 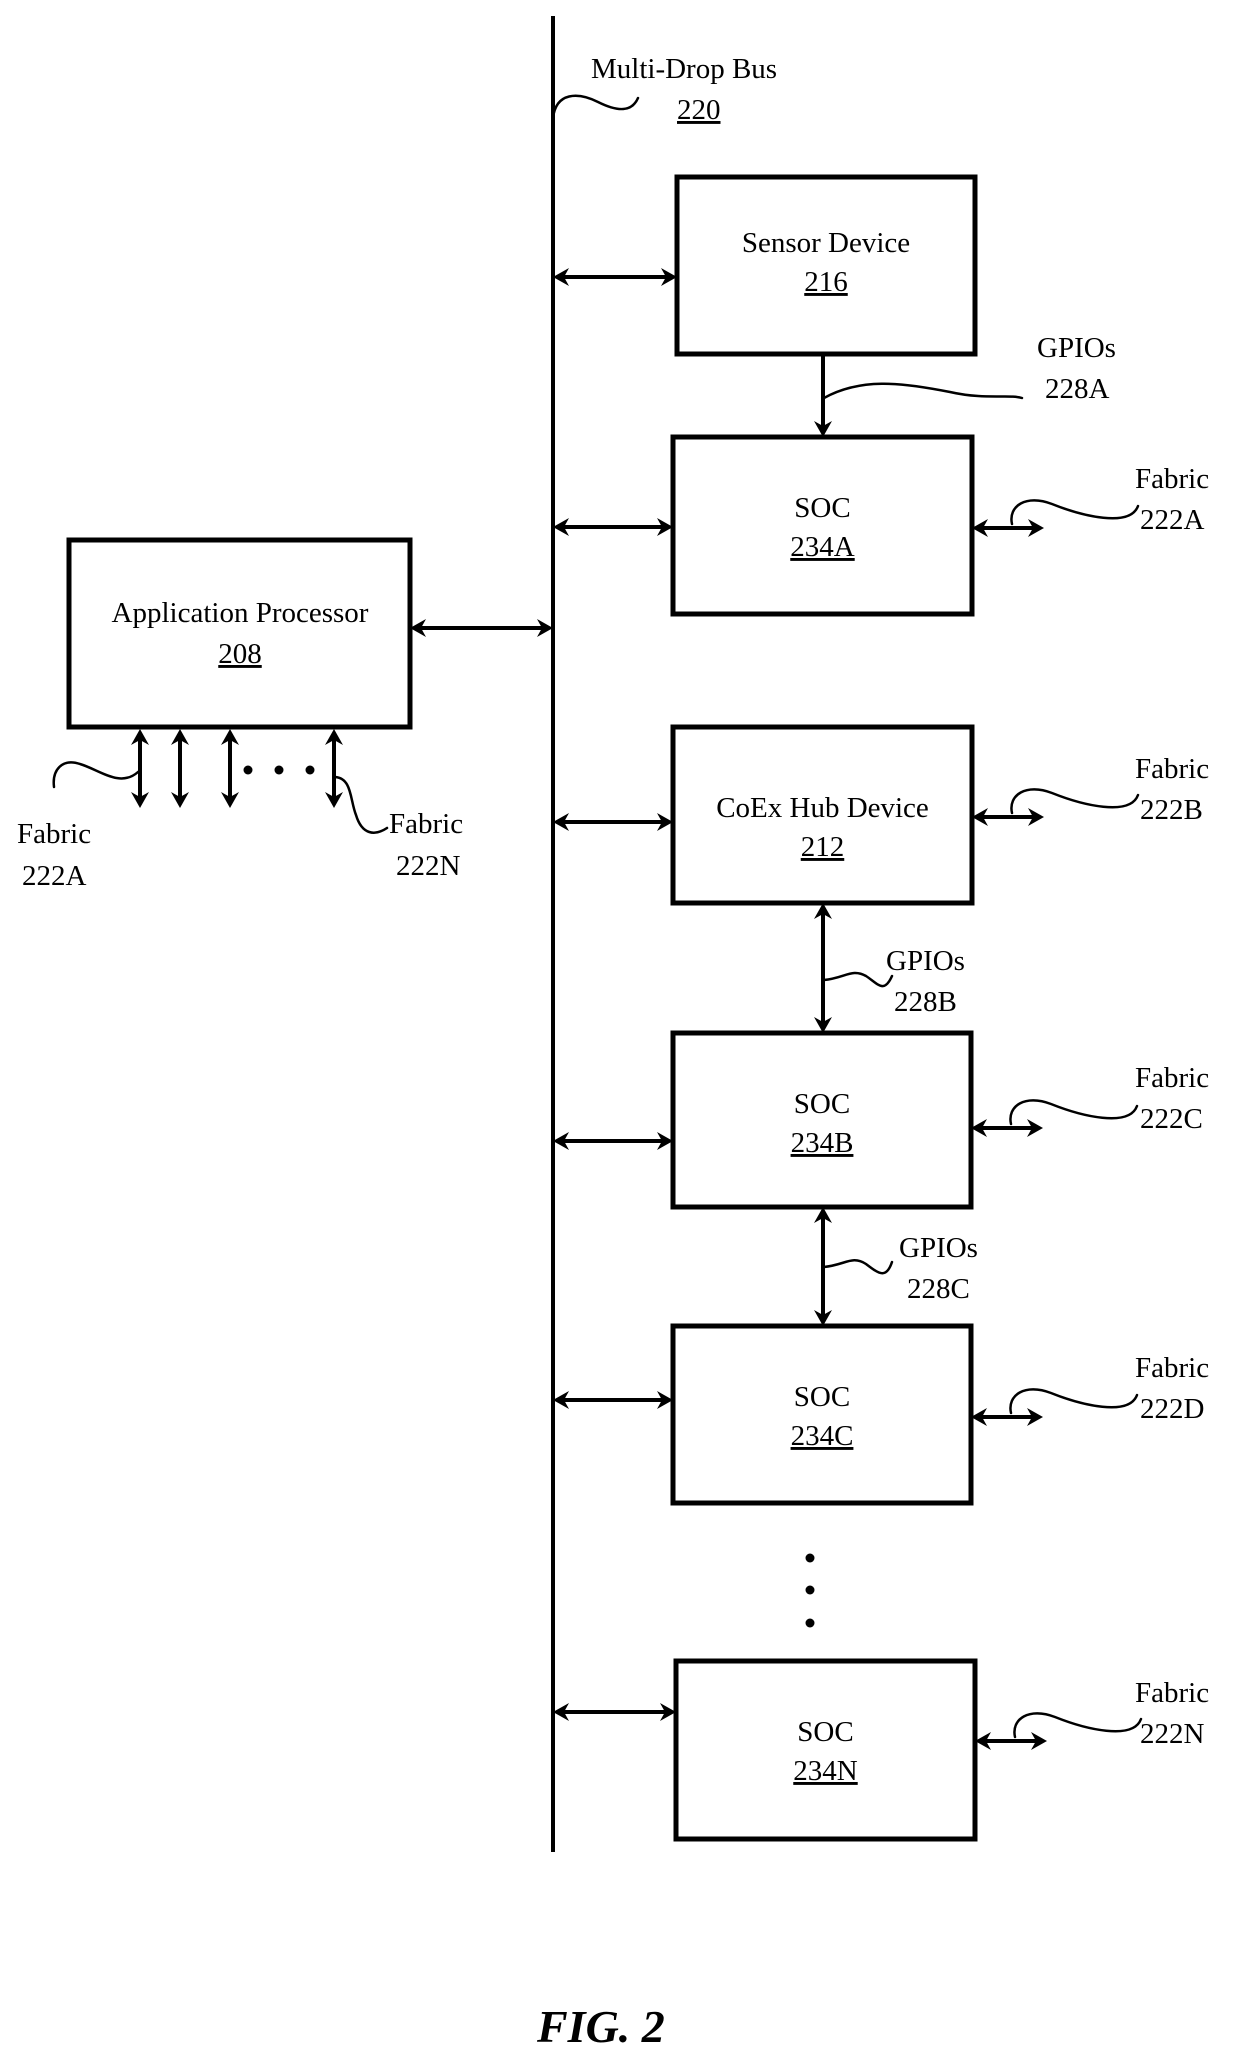 I want to click on gpio-ref: 228A, so click(x=1077, y=389).